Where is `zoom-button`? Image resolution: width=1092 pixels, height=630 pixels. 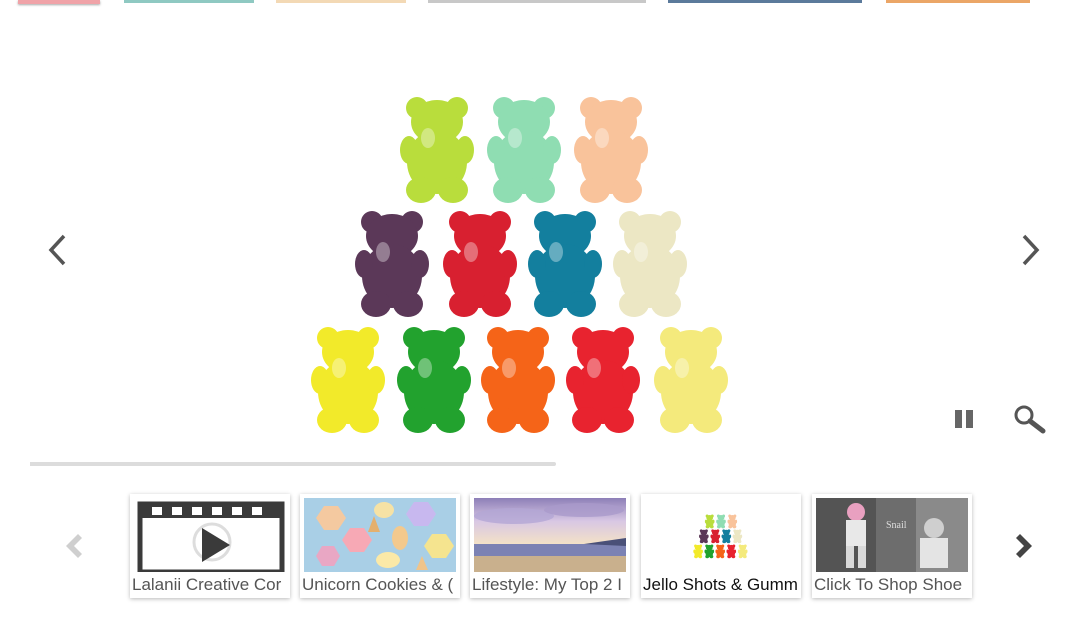
zoom-button is located at coordinates (1029, 419).